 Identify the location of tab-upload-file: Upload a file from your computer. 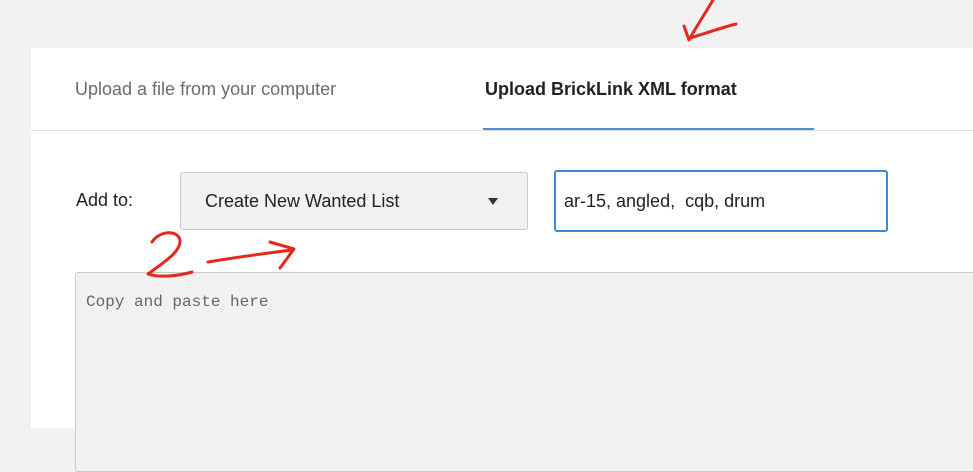
(205, 89).